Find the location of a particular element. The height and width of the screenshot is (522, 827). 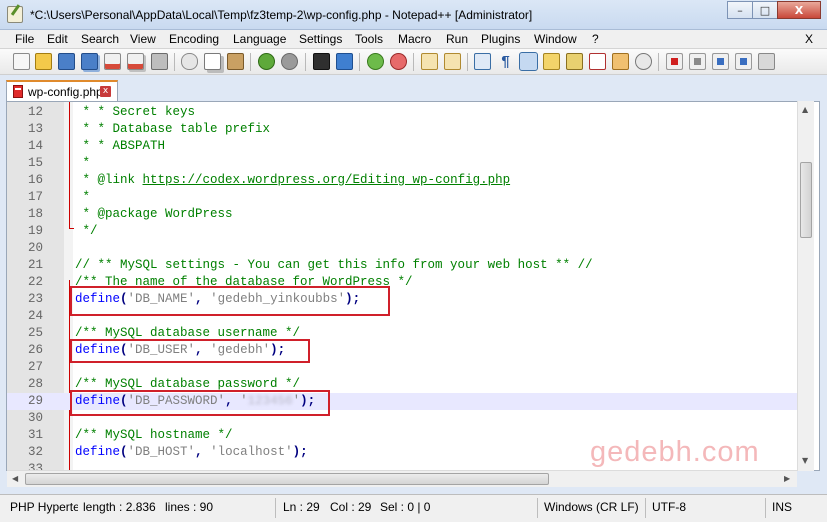

code-line: 15 * is located at coordinates (402, 163).